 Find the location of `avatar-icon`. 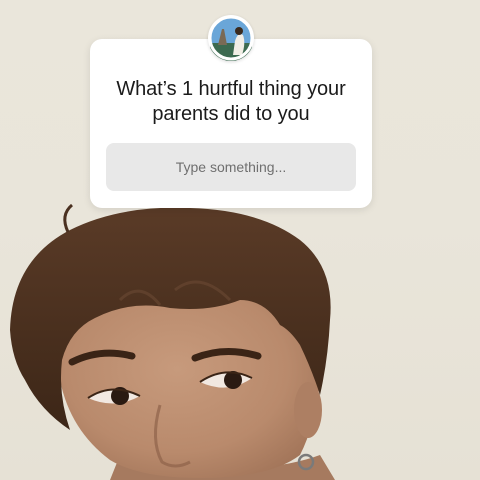

avatar-icon is located at coordinates (231, 38).